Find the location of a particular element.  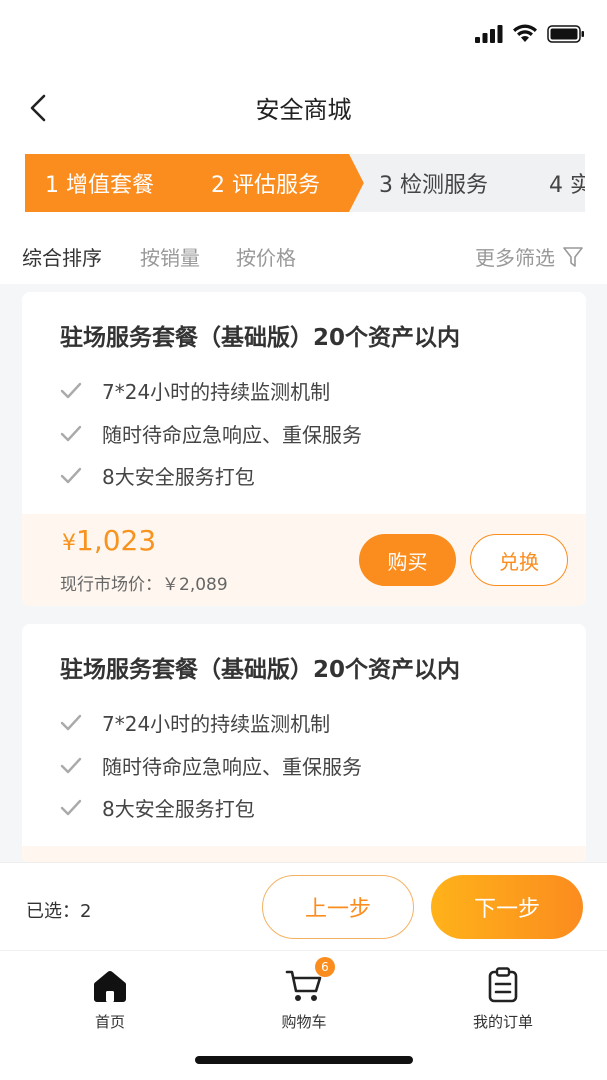

price-section: ¥1,023 现行市场价：￥2,089 购买 兑换 is located at coordinates (304, 560).